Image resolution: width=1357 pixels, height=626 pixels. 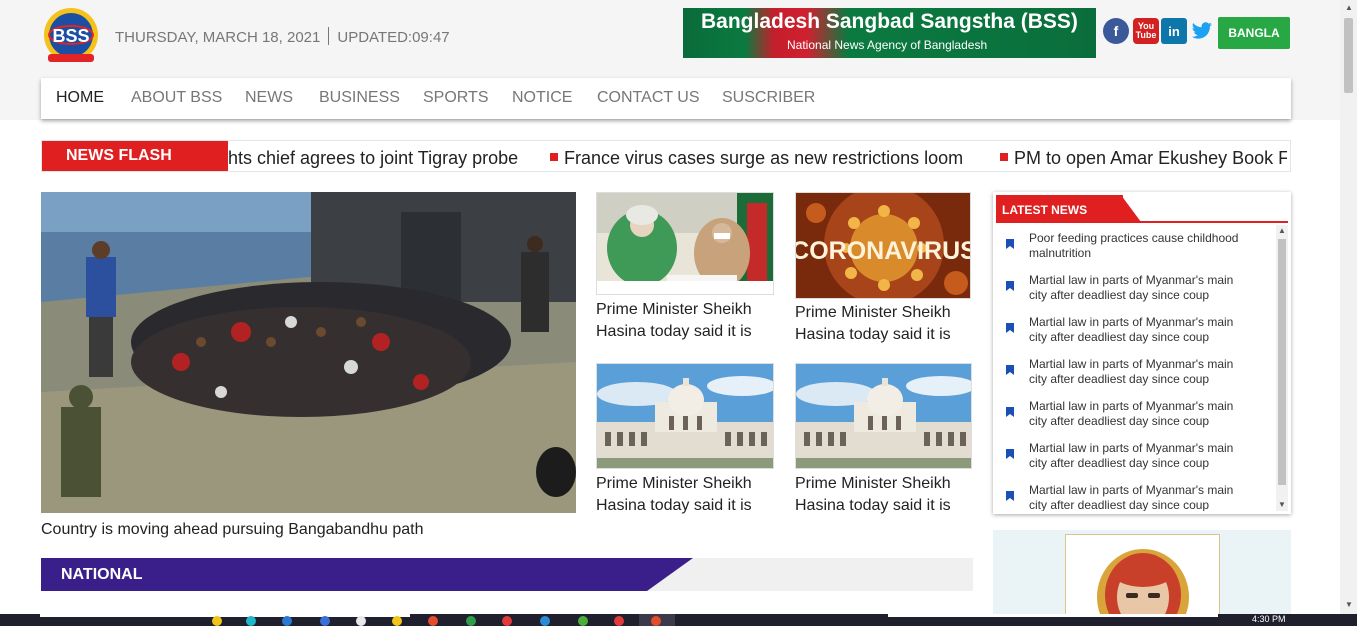 What do you see at coordinates (216, 156) in the screenshot?
I see `news-flash-label-arrow` at bounding box center [216, 156].